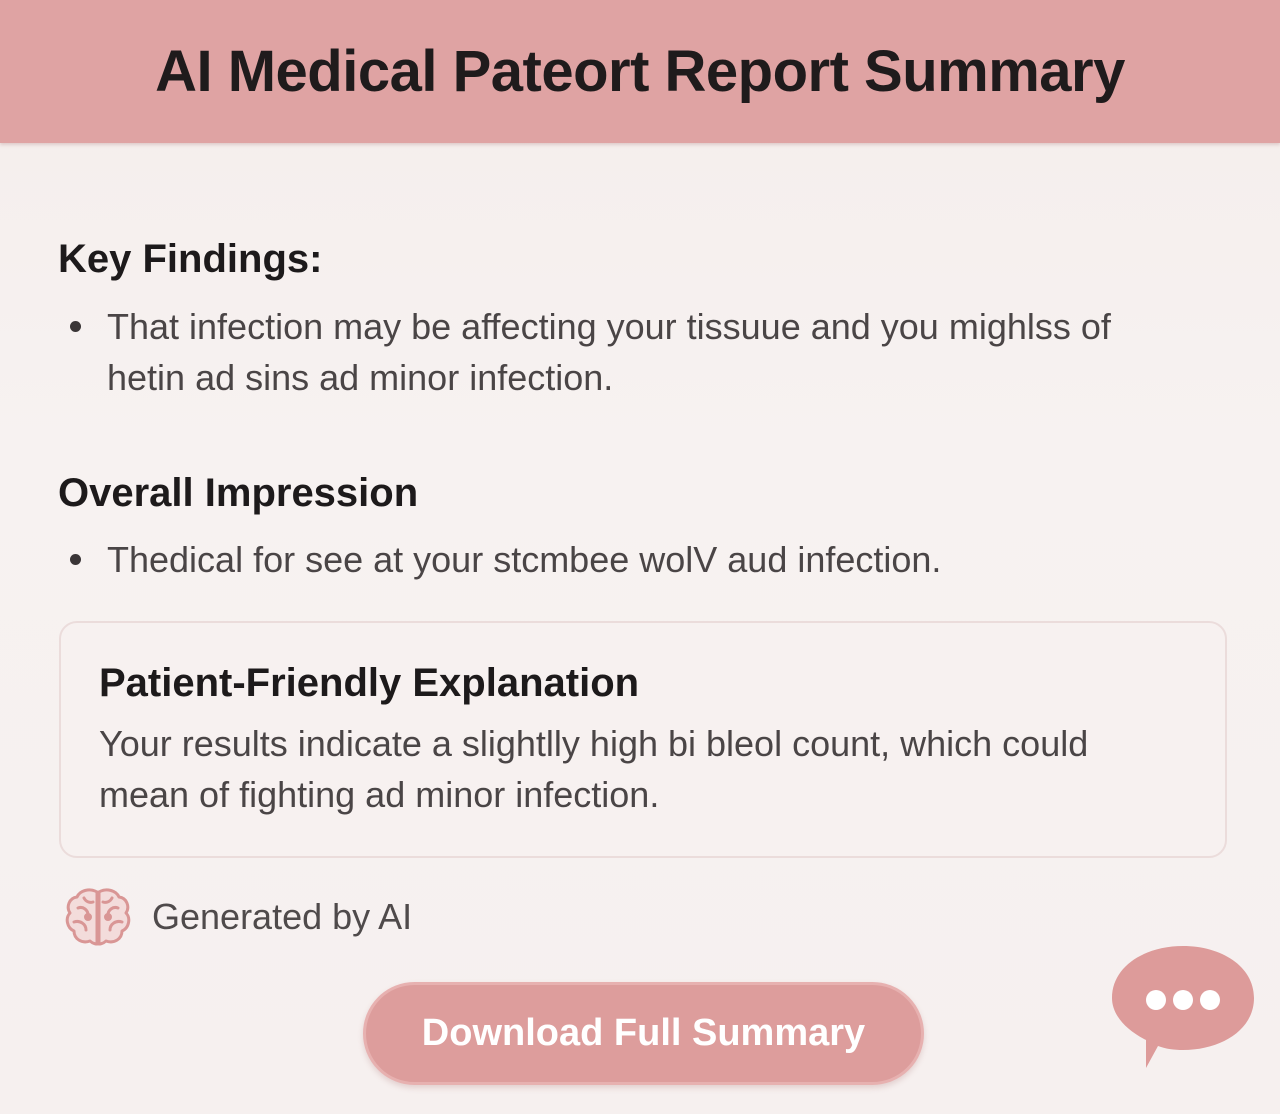 This screenshot has width=1280, height=1114. What do you see at coordinates (238, 493) in the screenshot?
I see `overall-impression-title: Overall Impression` at bounding box center [238, 493].